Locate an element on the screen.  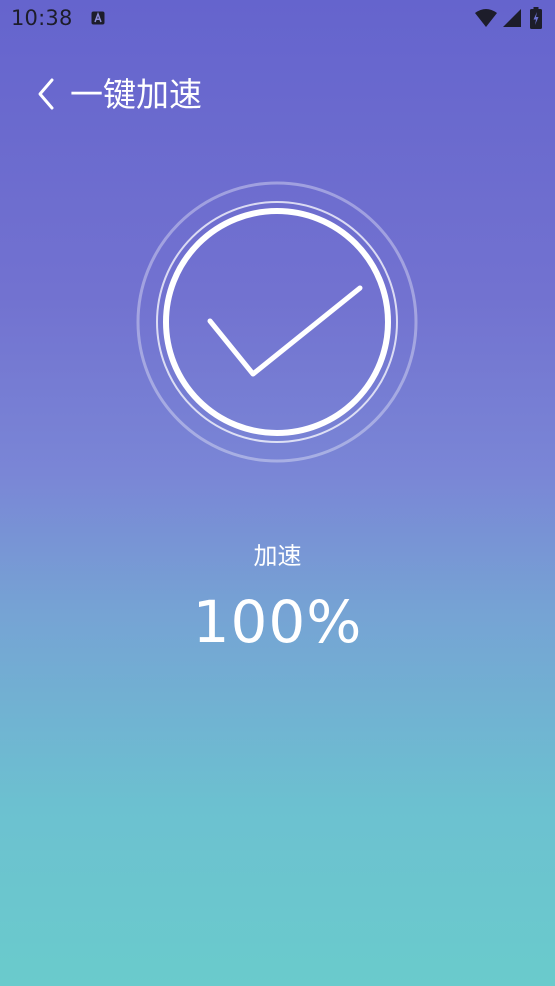
checkmark-circle-icon is located at coordinates (277, 322).